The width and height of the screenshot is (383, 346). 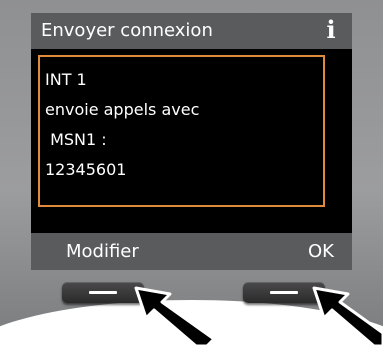 I want to click on message-line-int: INT 1, so click(x=66, y=79).